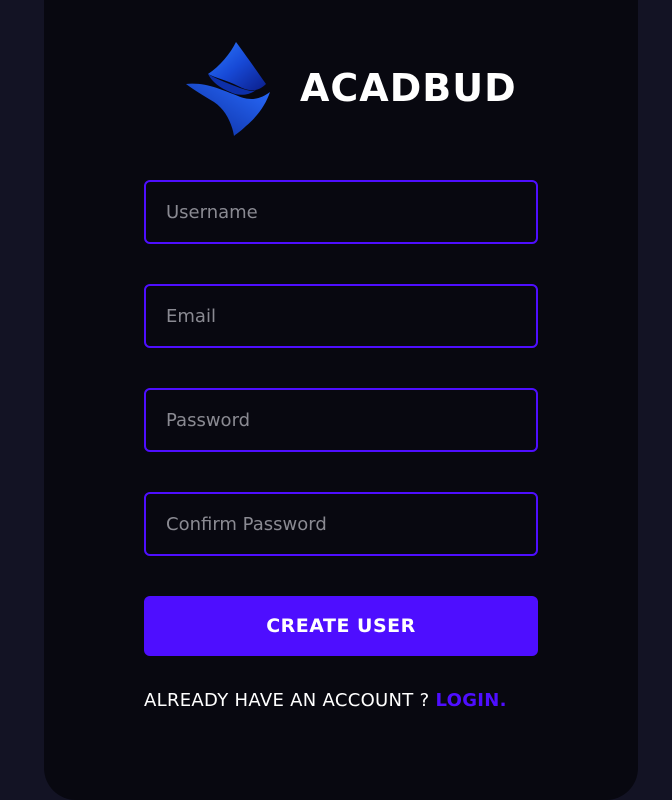  I want to click on acadbud-logo-icon, so click(228, 89).